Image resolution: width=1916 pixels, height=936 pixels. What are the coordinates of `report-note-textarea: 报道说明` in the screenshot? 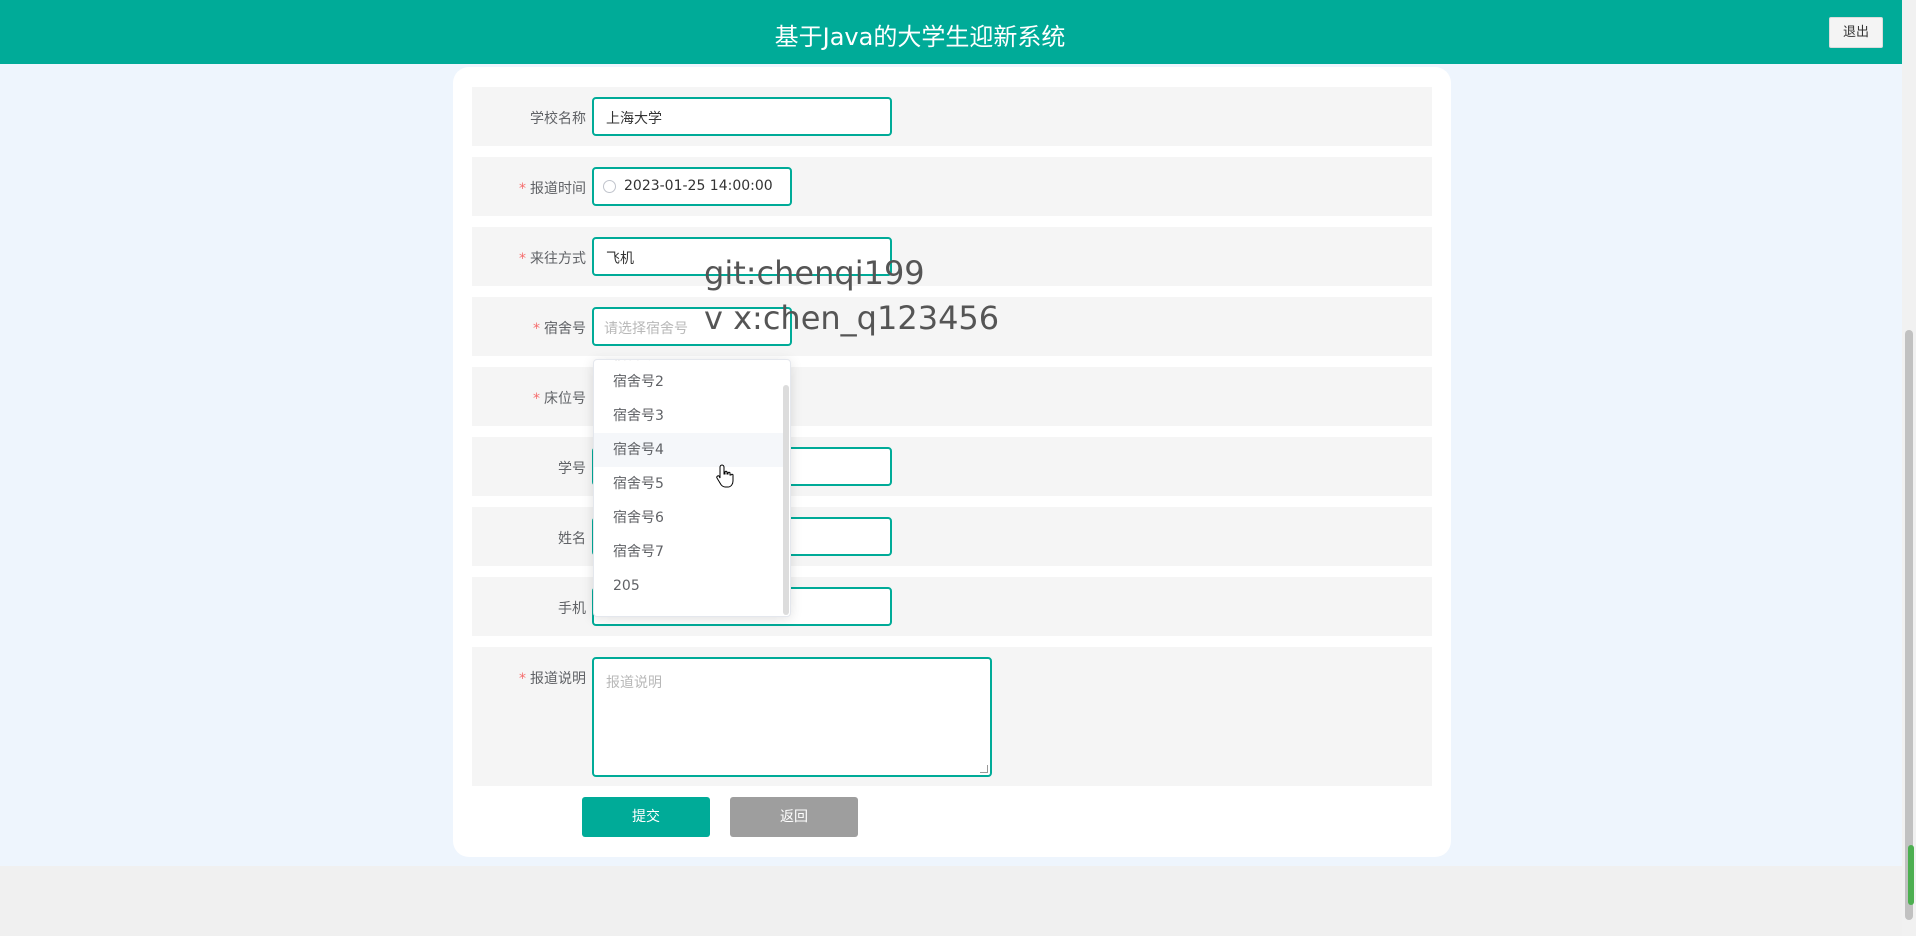 It's located at (792, 717).